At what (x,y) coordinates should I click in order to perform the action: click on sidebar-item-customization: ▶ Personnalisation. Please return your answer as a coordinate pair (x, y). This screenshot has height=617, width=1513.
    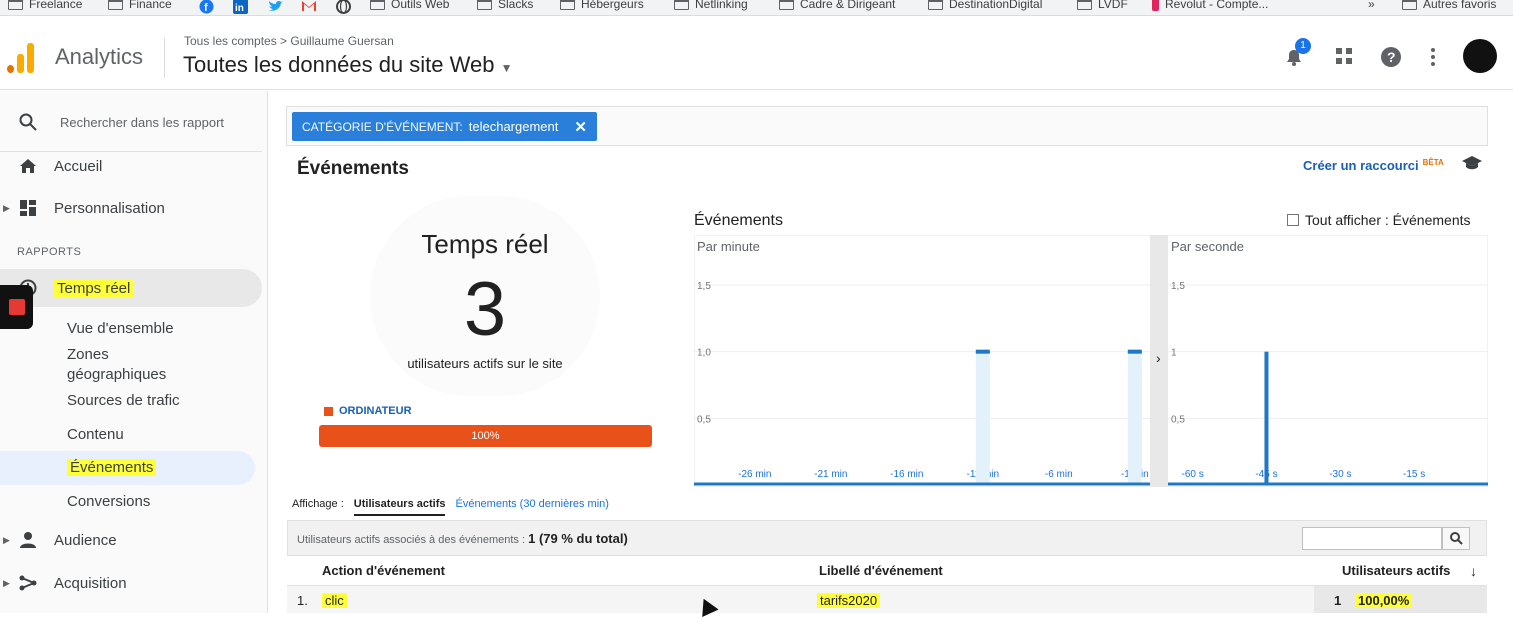
    Looking at the image, I should click on (131, 208).